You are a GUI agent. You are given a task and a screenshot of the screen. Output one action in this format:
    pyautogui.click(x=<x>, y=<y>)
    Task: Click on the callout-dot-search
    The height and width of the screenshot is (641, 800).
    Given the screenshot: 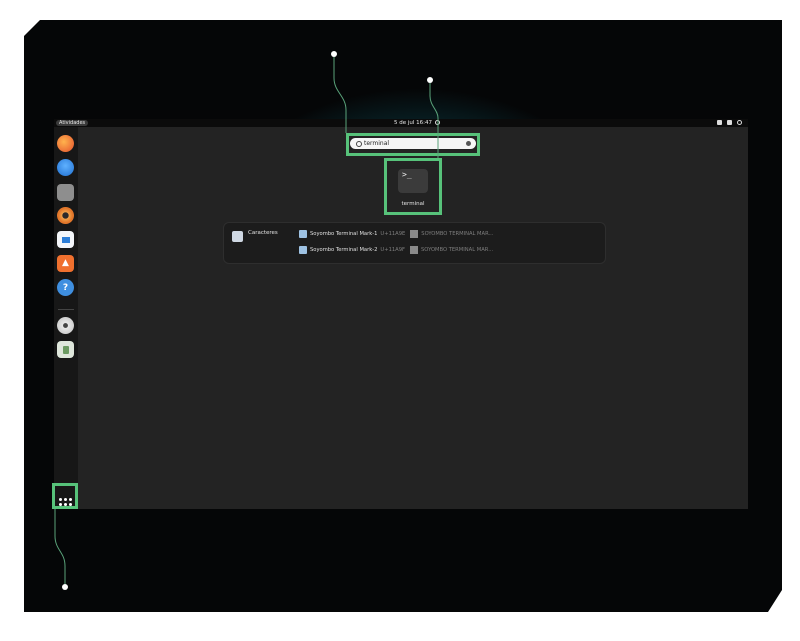 What is the action you would take?
    pyautogui.click(x=334, y=54)
    